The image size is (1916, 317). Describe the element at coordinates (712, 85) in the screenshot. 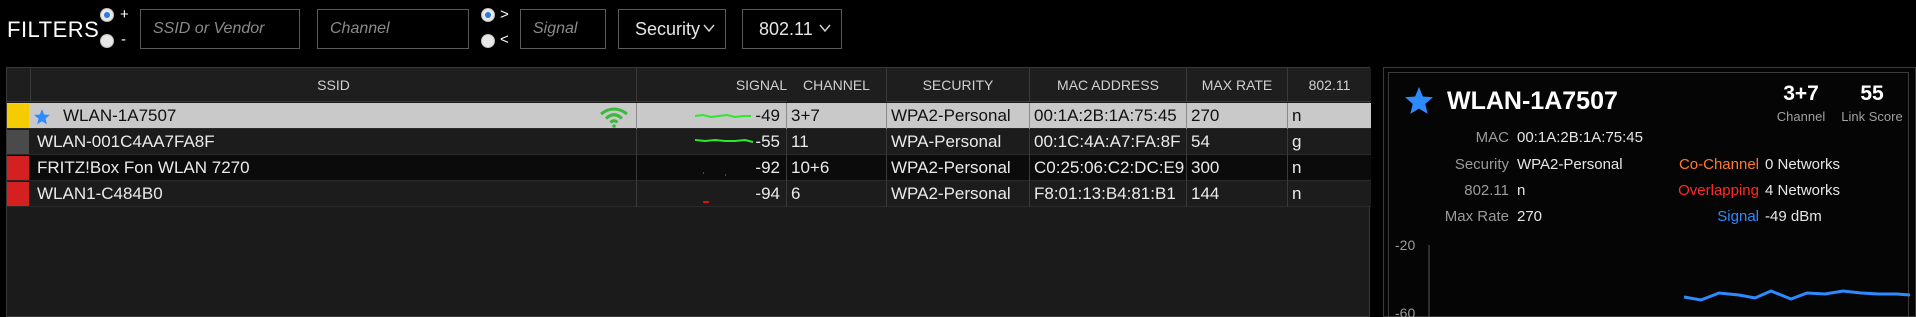

I see `header-signal-zone` at that location.